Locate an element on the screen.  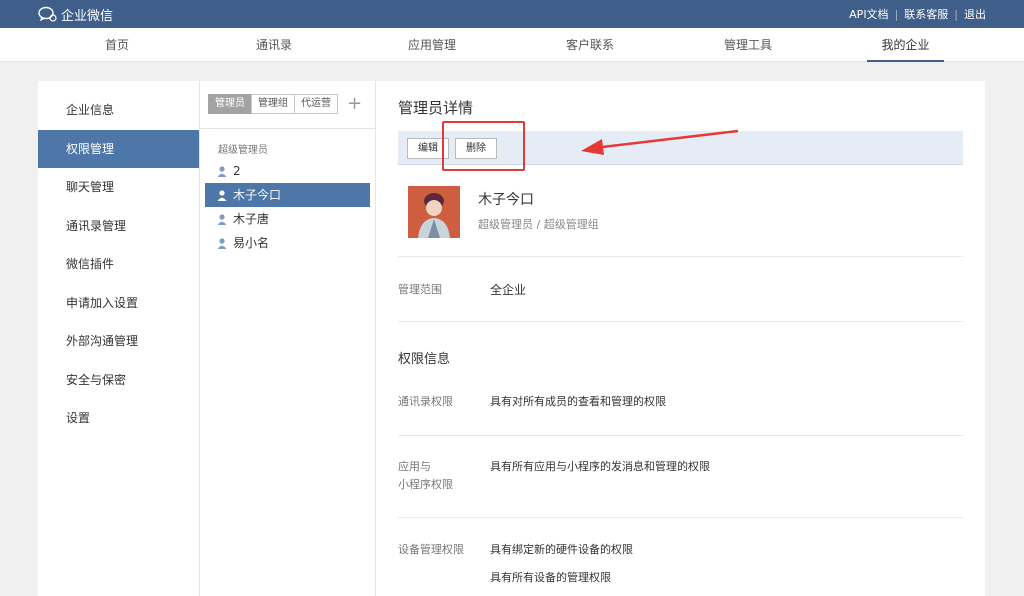
menu-external-communication: 外部沟通管理 is located at coordinates (118, 341).